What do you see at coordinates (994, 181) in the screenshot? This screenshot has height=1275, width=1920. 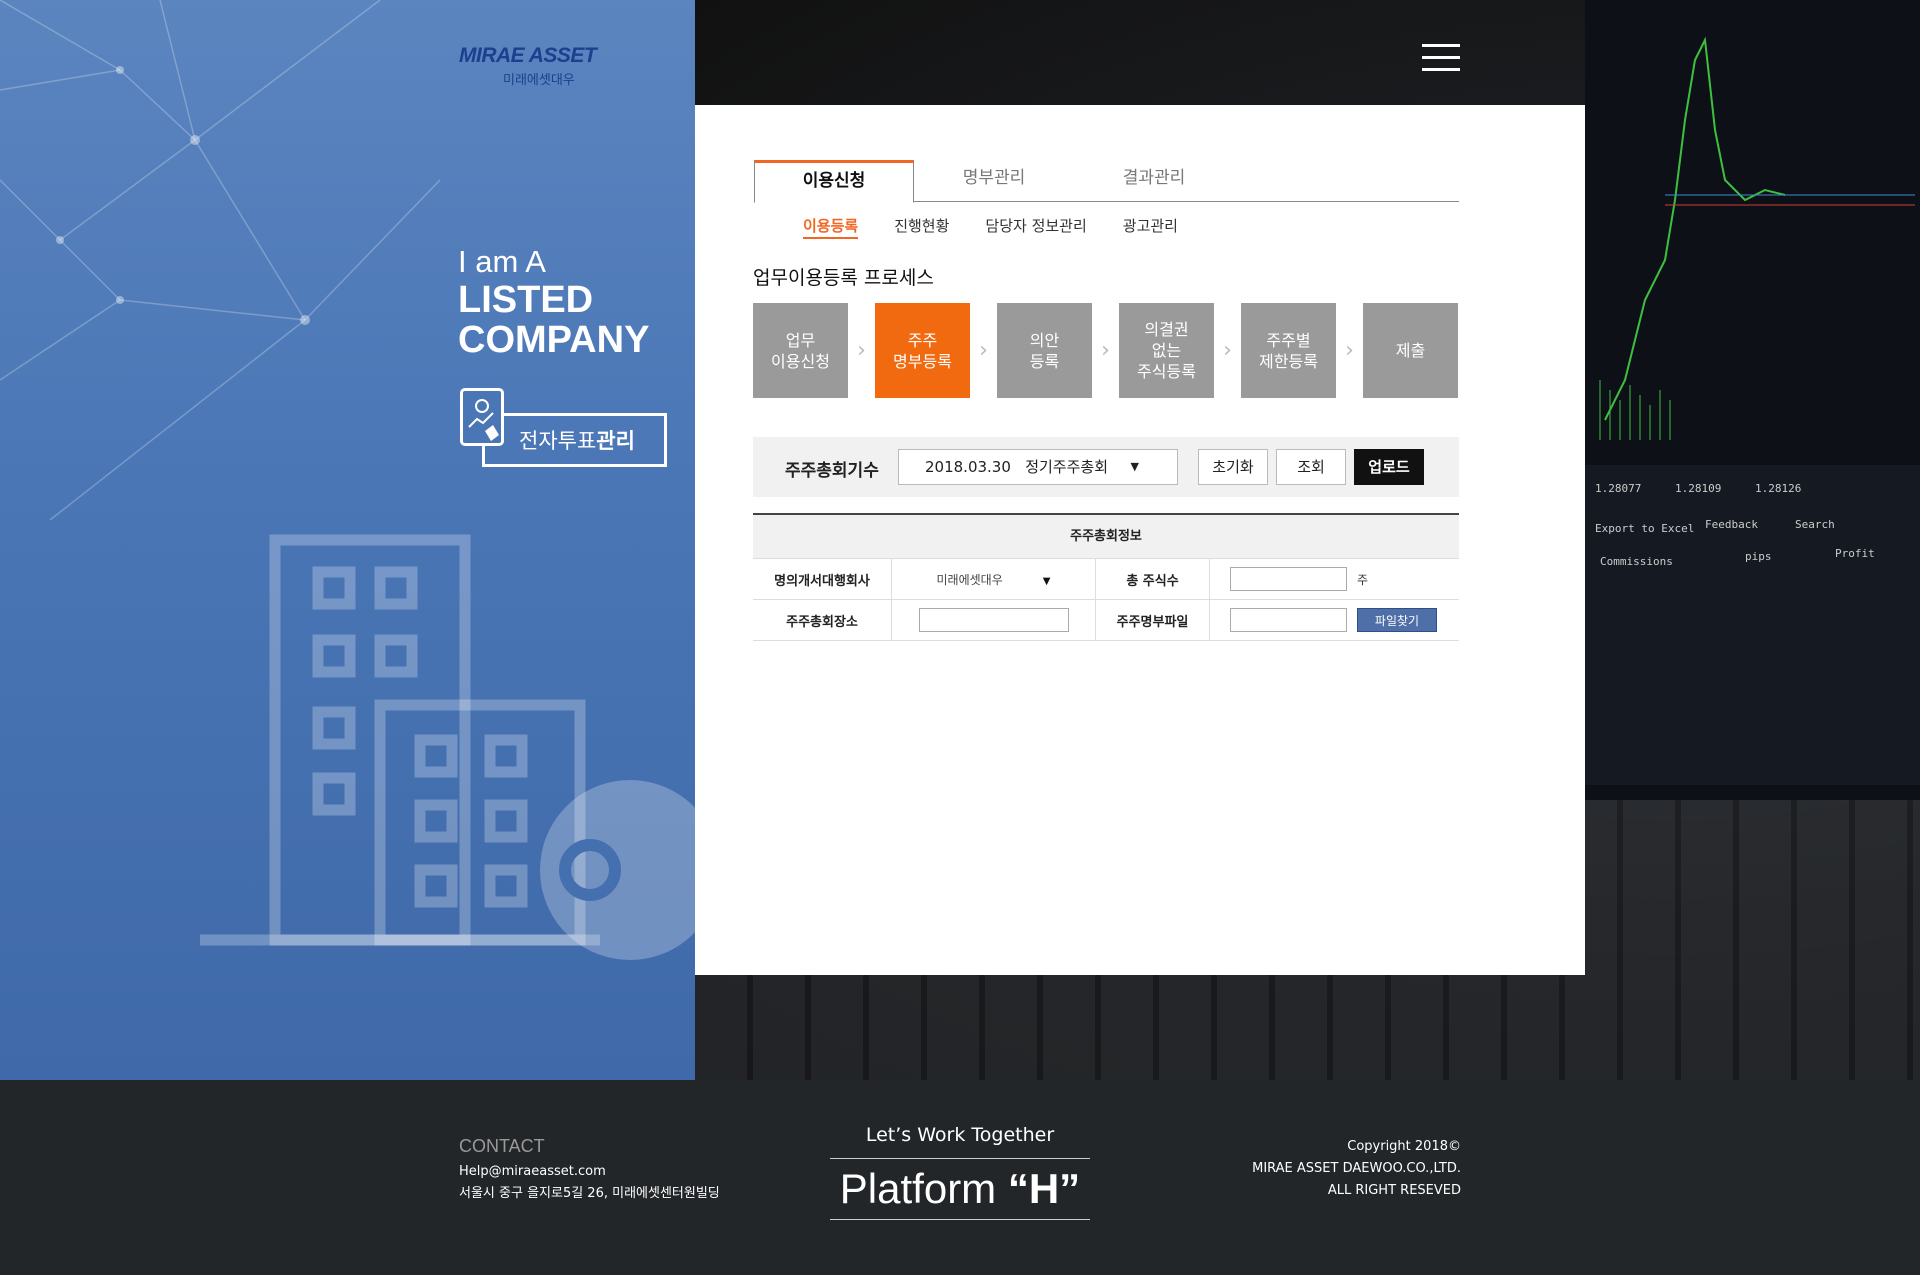 I see `tab-roster: 명부관리` at bounding box center [994, 181].